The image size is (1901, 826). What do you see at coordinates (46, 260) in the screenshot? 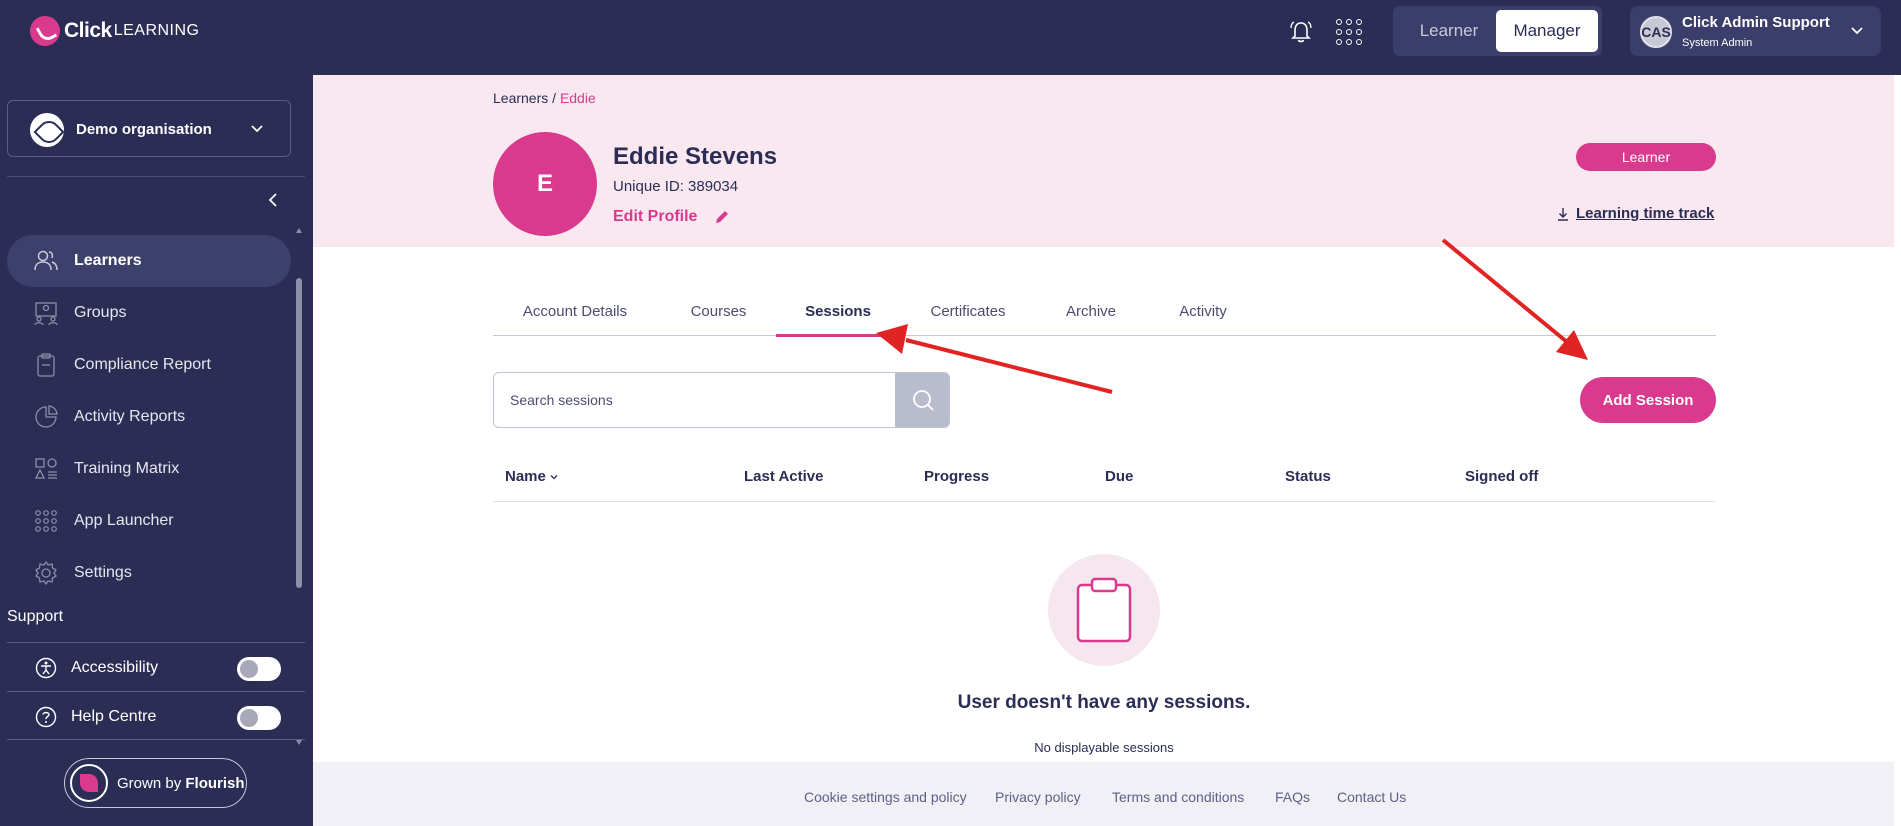
I see `users-icon` at bounding box center [46, 260].